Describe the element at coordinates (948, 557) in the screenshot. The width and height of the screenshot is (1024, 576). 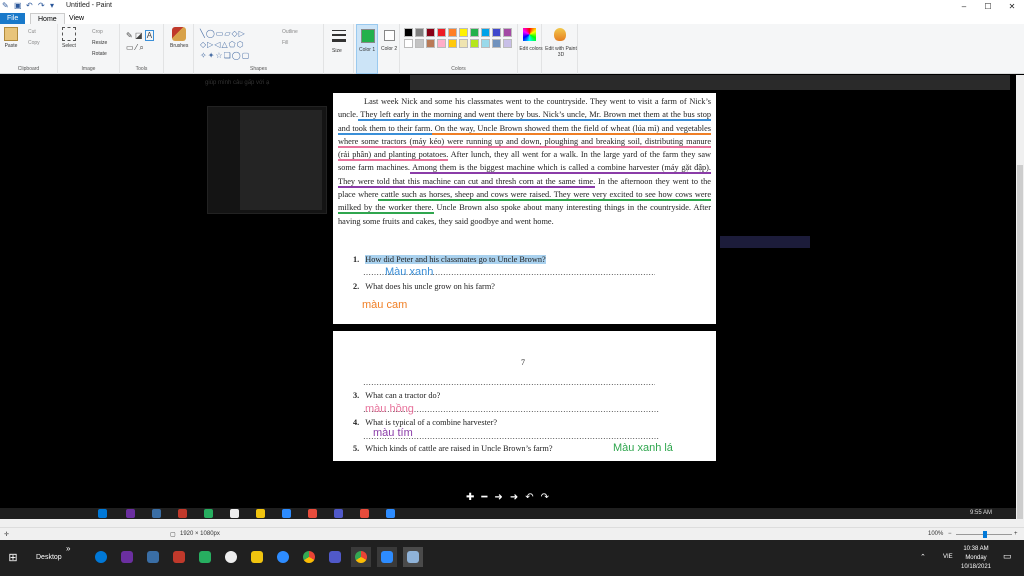
I see `input-language: VIE` at that location.